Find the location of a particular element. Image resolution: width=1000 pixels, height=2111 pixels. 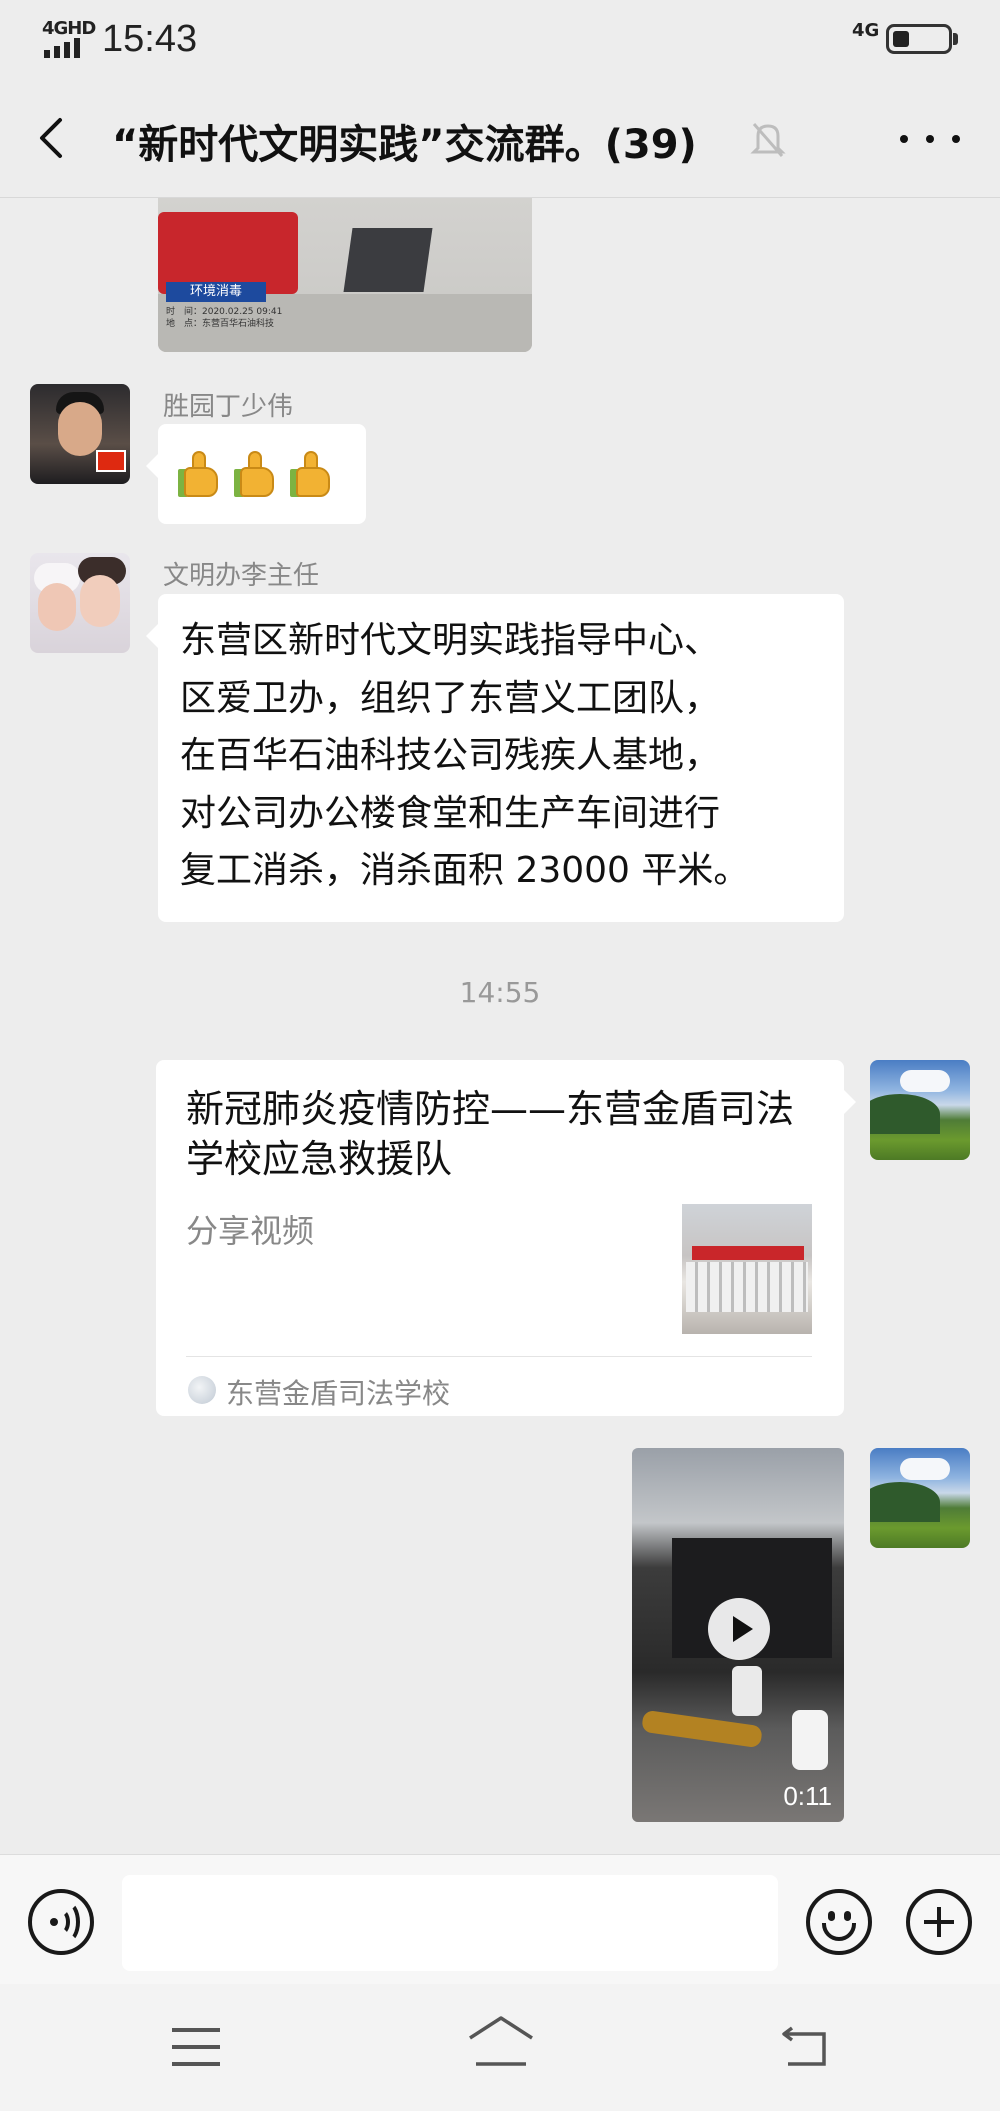

video-message: 0:11 is located at coordinates (738, 1635).